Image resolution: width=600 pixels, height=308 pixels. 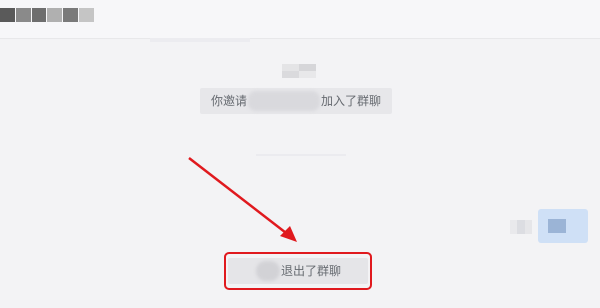 I want to click on arrow-shaft, so click(x=239, y=197).